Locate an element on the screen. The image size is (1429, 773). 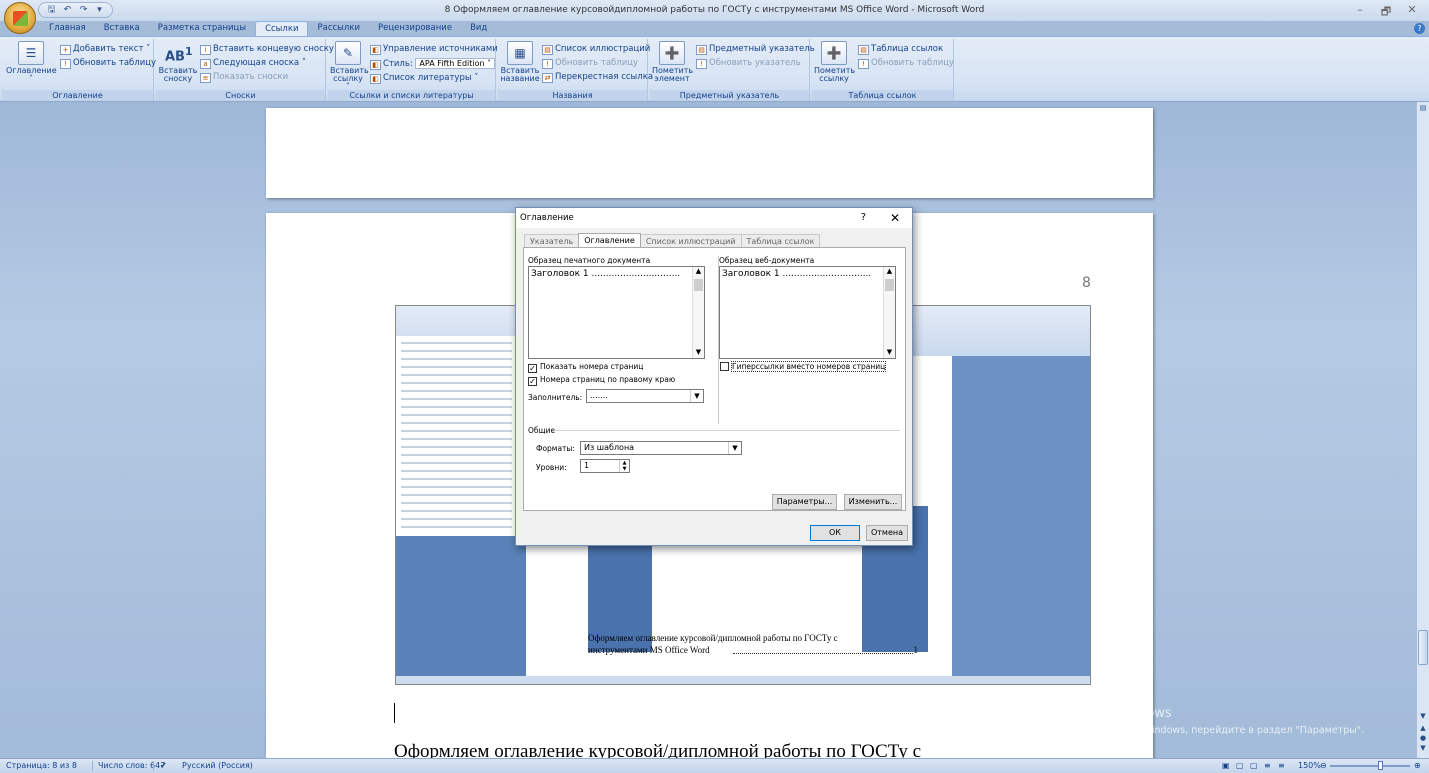
scroll-down-icon: ▼ is located at coordinates (1423, 717).